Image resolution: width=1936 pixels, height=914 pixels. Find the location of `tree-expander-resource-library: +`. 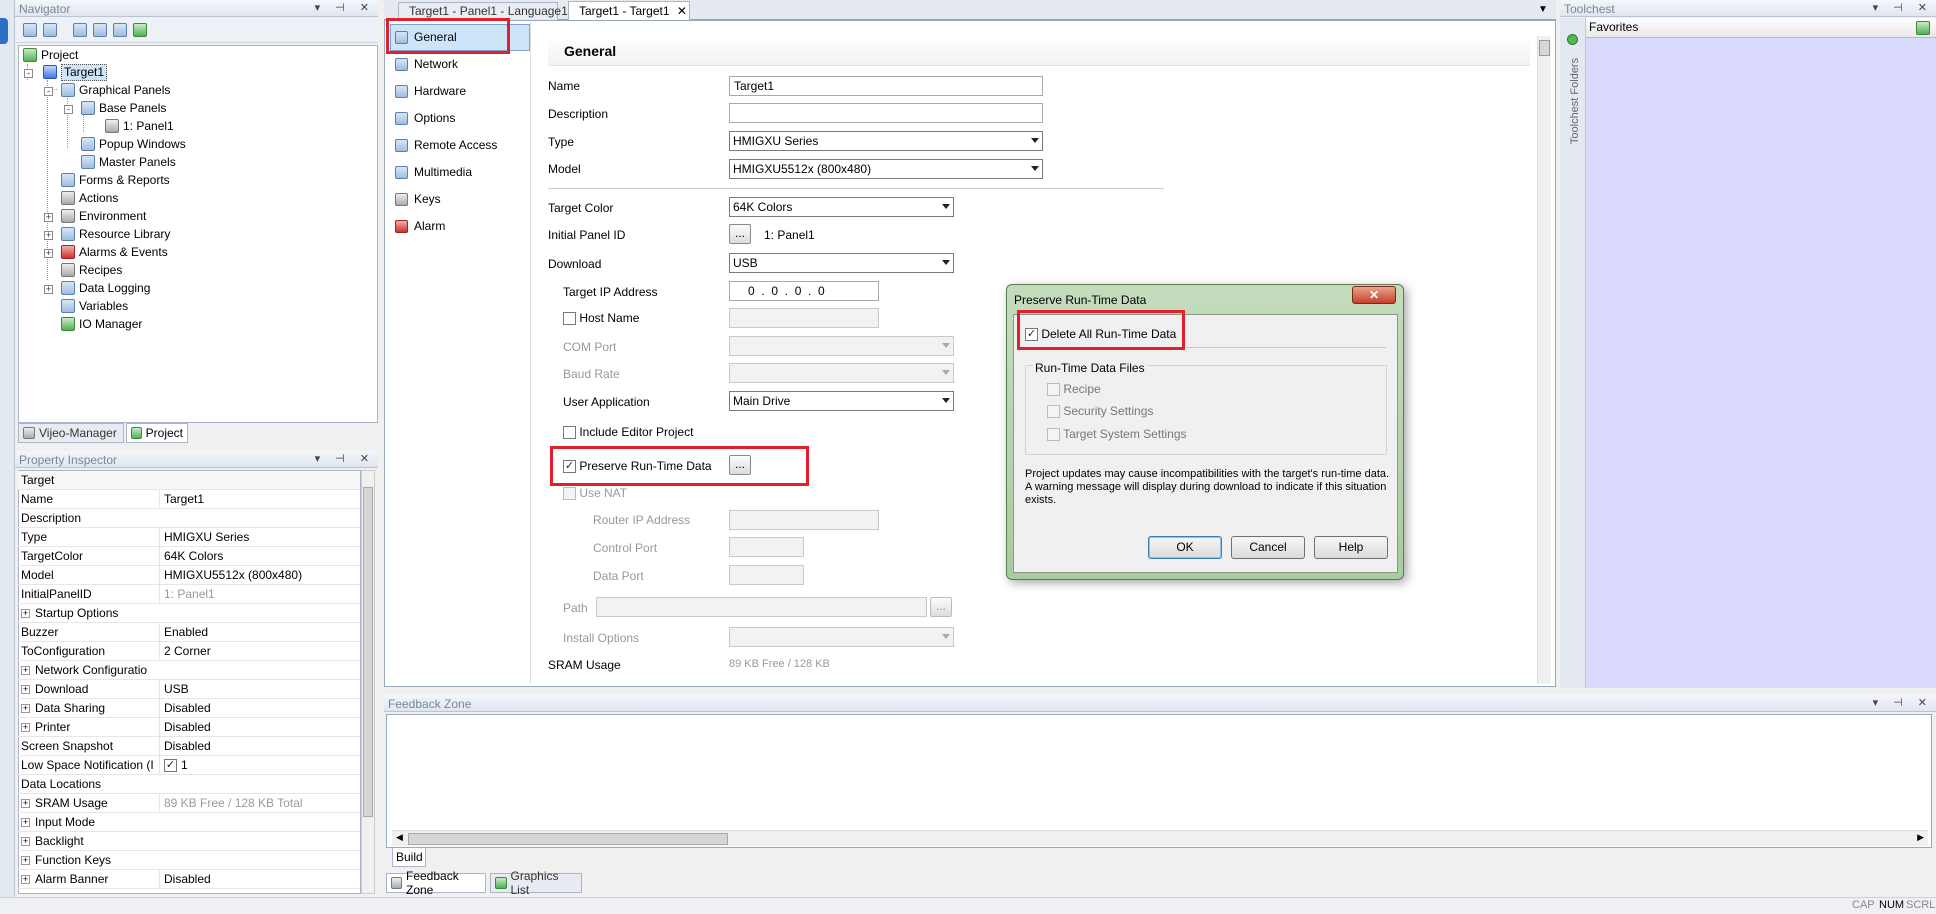

tree-expander-resource-library: + is located at coordinates (48, 235).